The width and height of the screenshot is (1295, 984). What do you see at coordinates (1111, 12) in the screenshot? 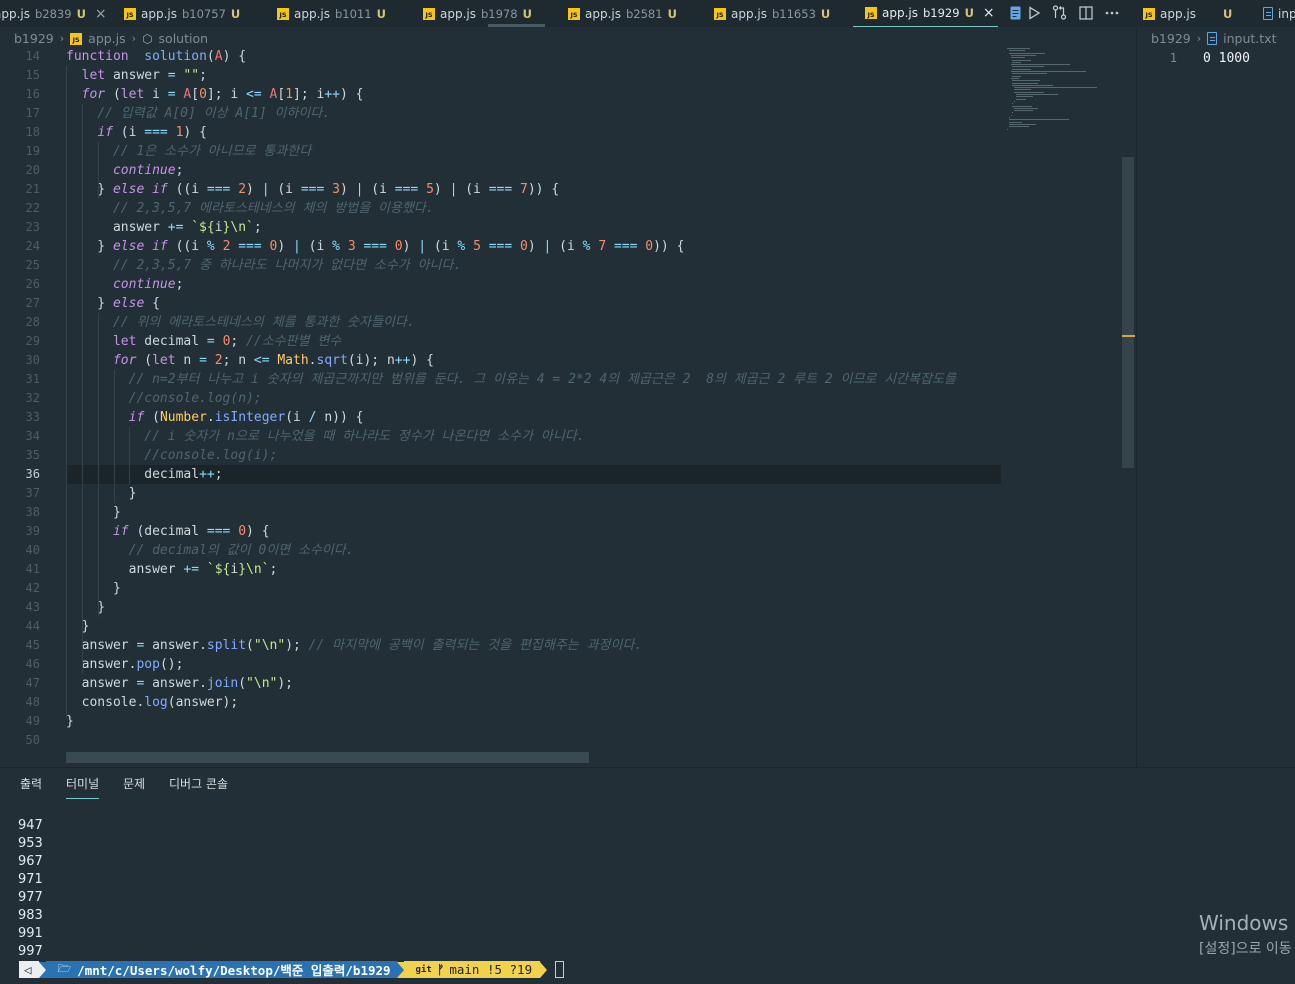
I see `more-actions-icon` at bounding box center [1111, 12].